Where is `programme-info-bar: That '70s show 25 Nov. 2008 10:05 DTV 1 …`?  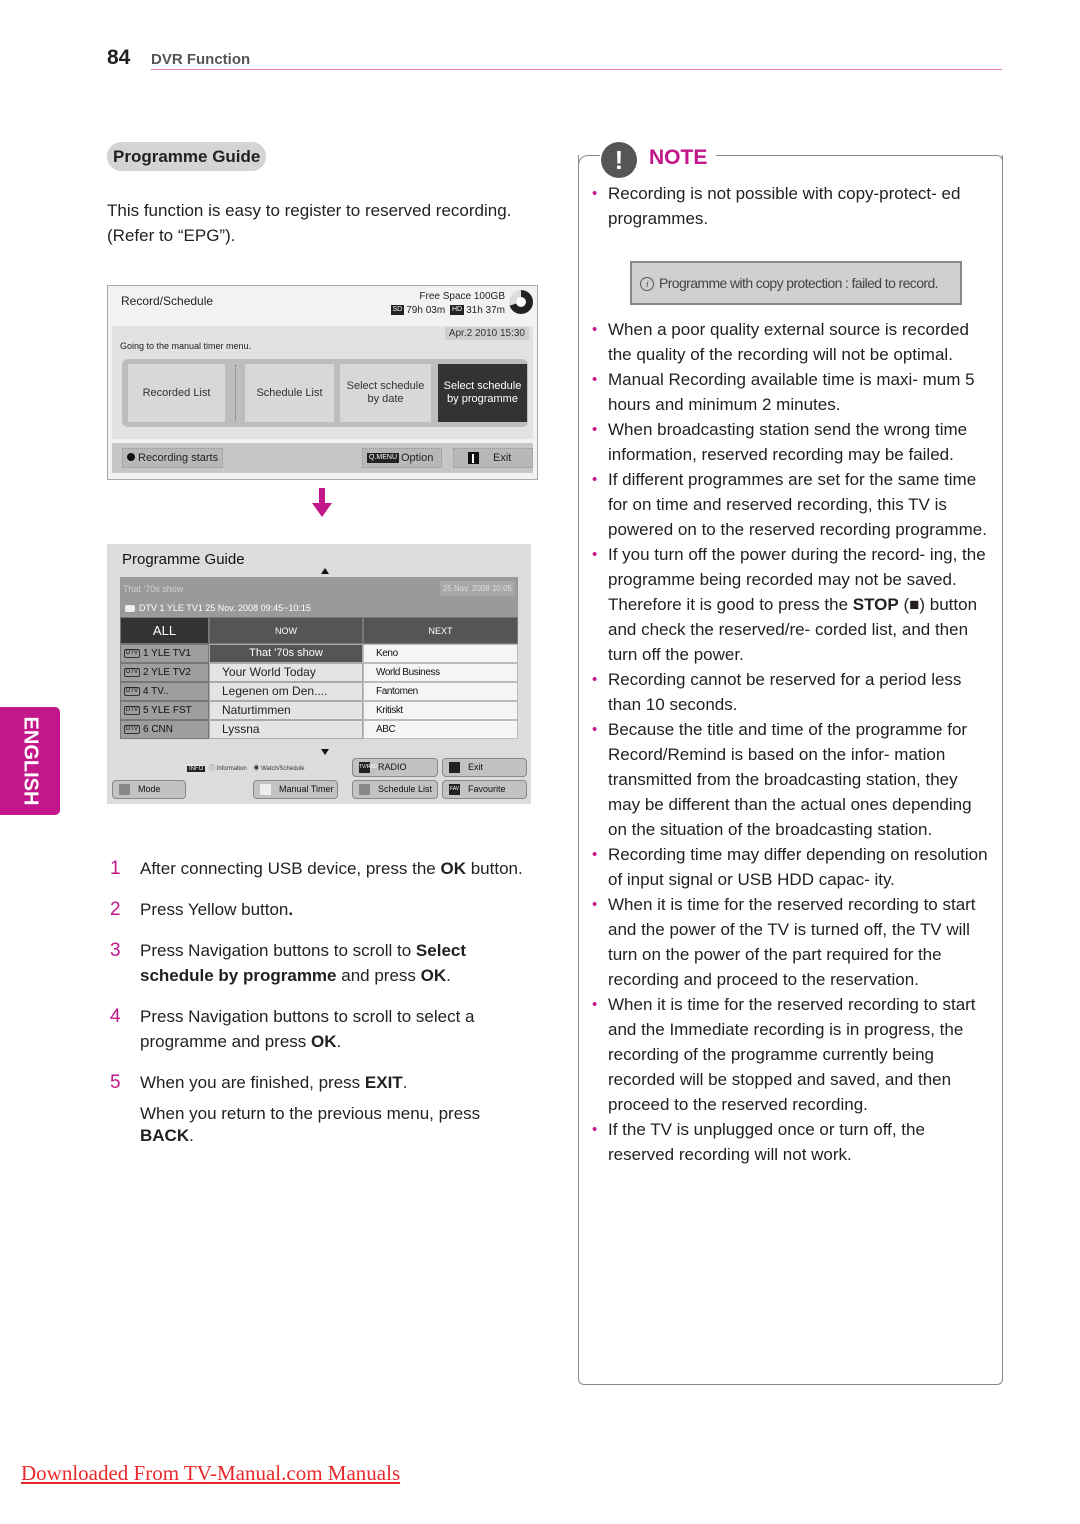 programme-info-bar: That '70s show 25 Nov. 2008 10:05 DTV 1 … is located at coordinates (319, 597).